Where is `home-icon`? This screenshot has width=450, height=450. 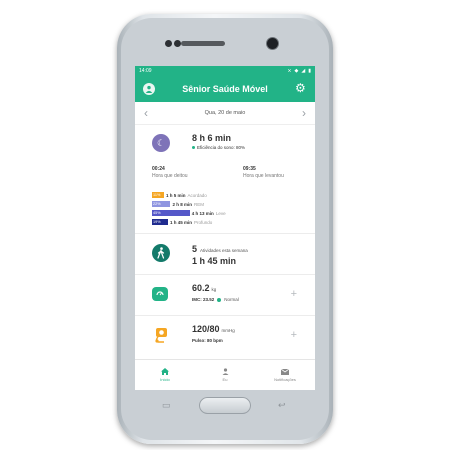
home-icon is located at coordinates (165, 371).